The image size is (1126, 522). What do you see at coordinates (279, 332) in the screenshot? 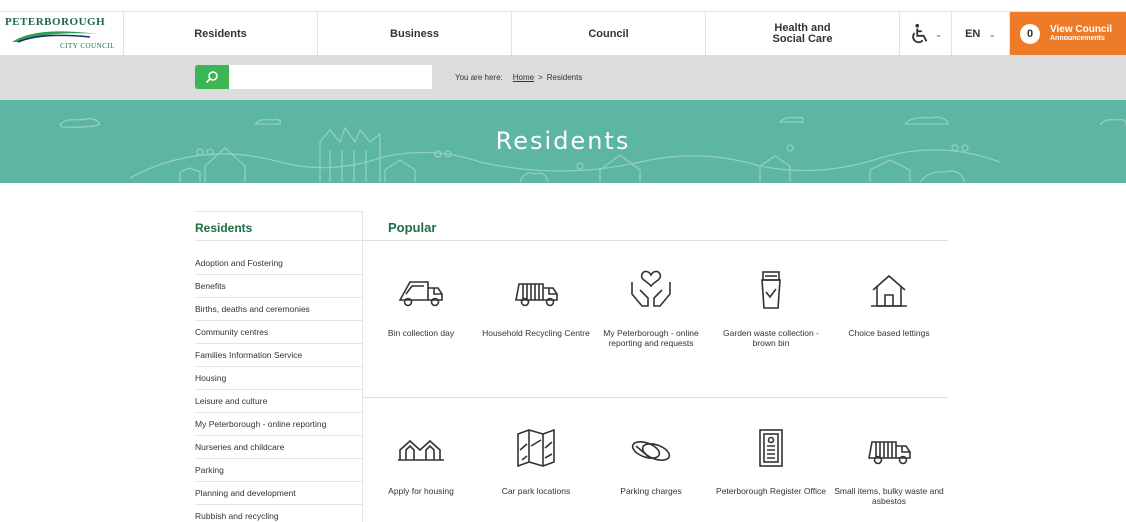
I see `sidebar-item-community-centres: Community centres` at bounding box center [279, 332].